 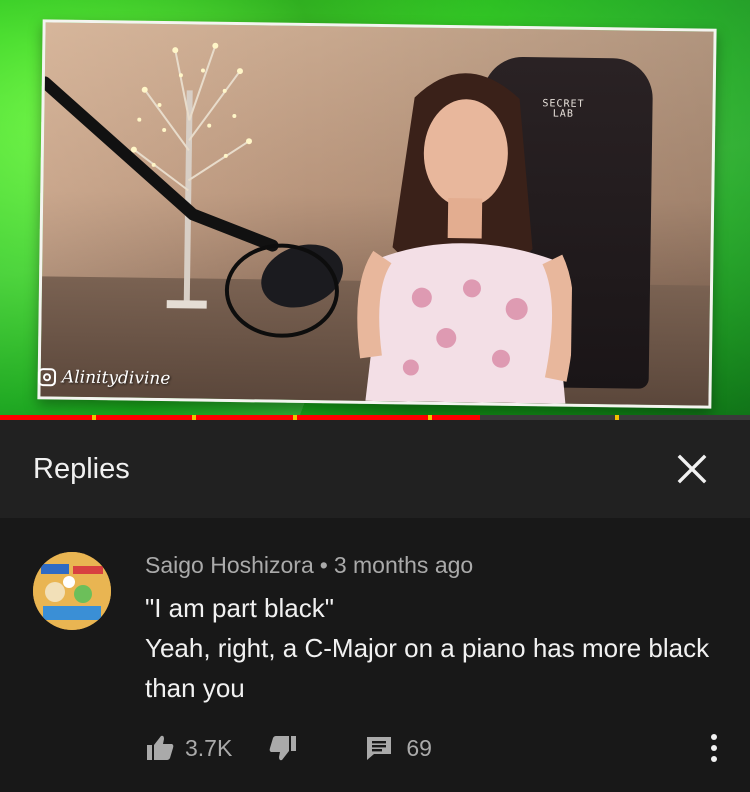 I want to click on replies-header: Replies, so click(x=375, y=469).